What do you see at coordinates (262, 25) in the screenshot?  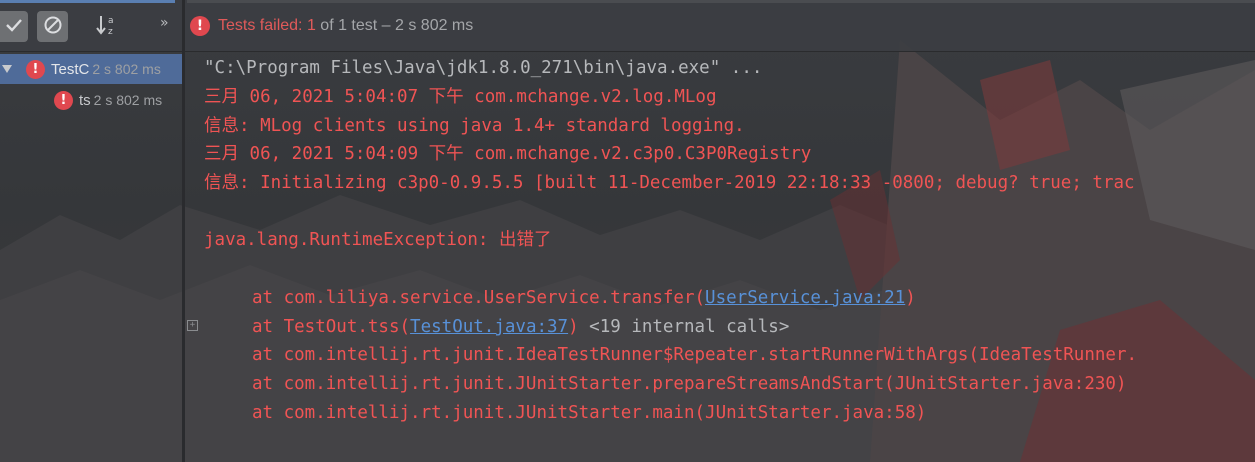 I see `status-prefix: Tests failed:` at bounding box center [262, 25].